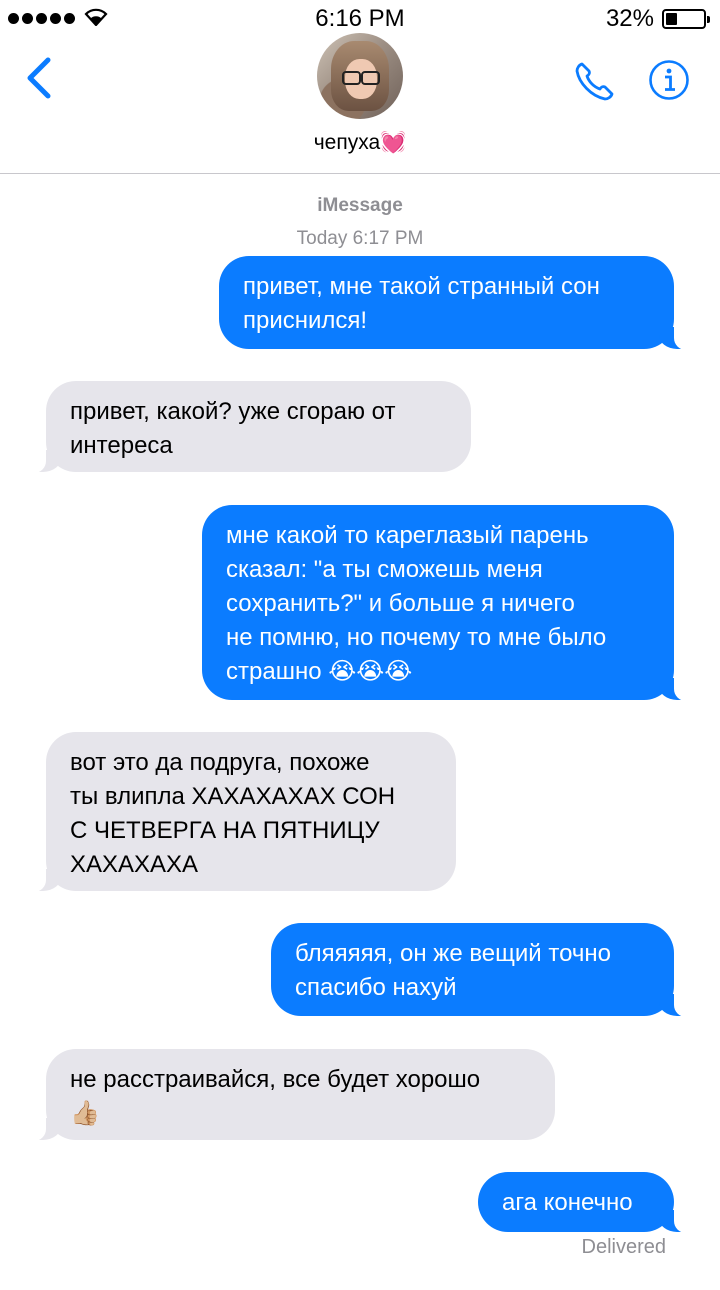 This screenshot has width=720, height=1290. I want to click on contact-name: чепуха💓, so click(360, 143).